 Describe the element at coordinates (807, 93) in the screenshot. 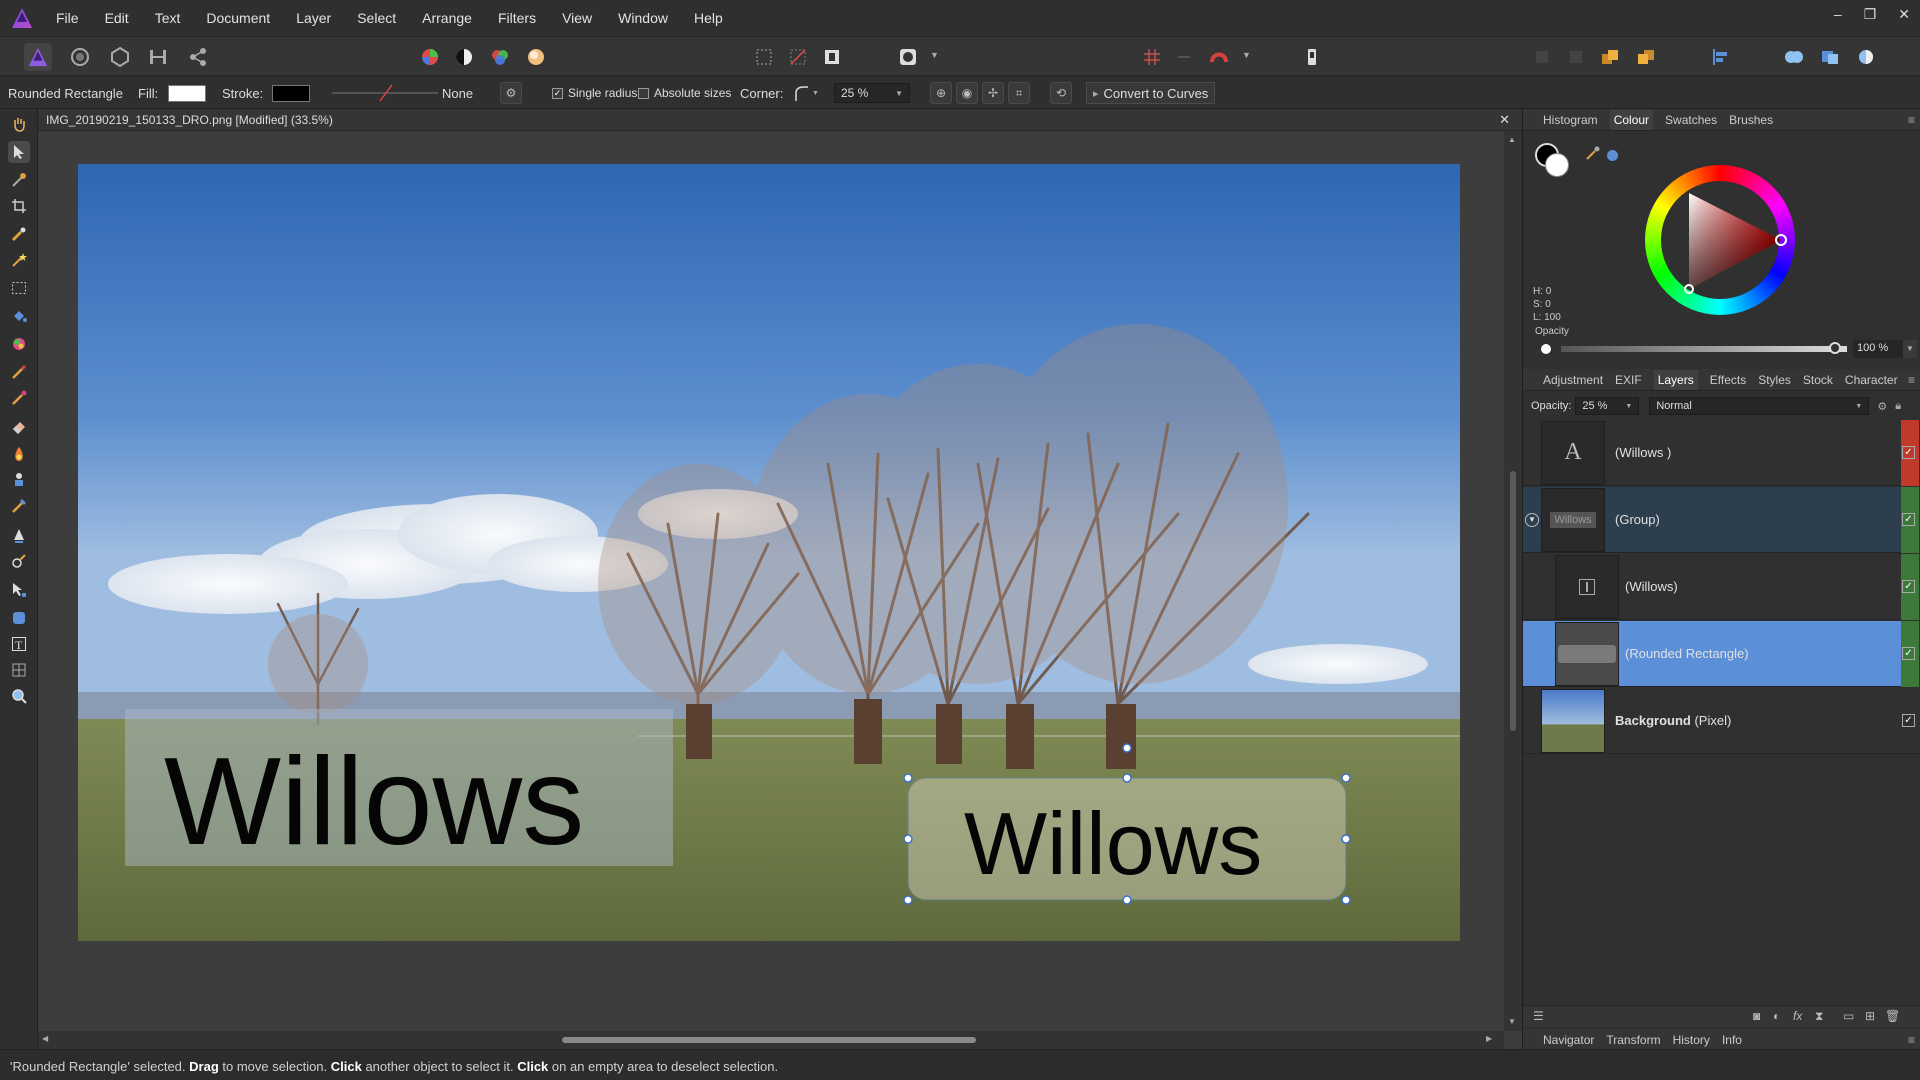

I see `corner-type-dropdown: ▼` at that location.